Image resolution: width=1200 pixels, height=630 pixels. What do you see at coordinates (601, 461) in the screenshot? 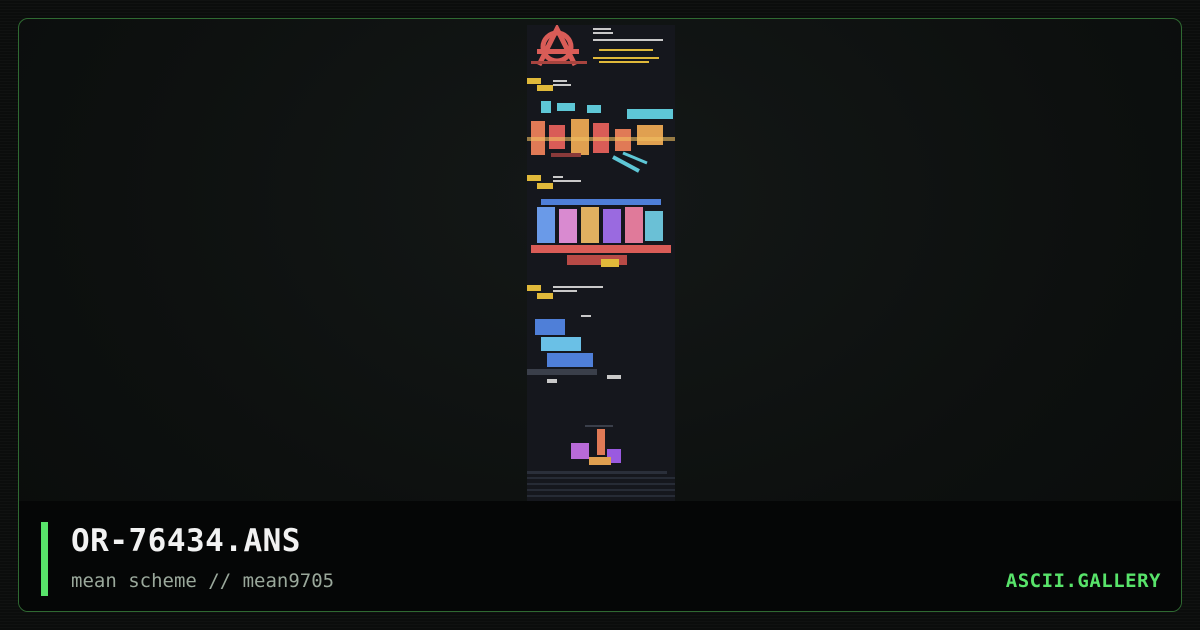
I see `figure-artwork` at bounding box center [601, 461].